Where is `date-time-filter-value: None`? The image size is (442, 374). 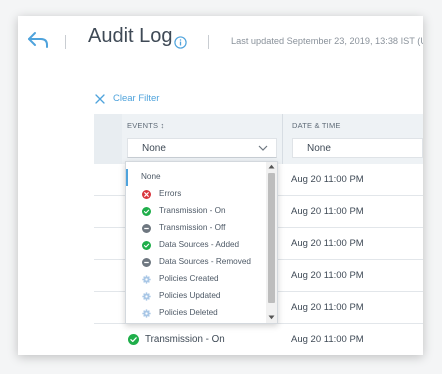
date-time-filter-value: None is located at coordinates (319, 148).